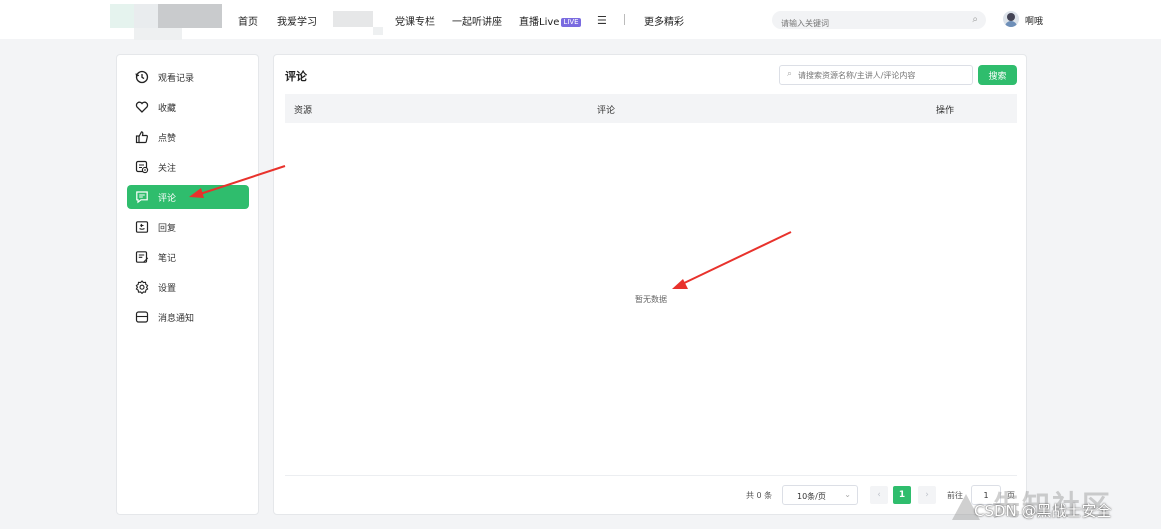 The image size is (1161, 529). I want to click on note-icon, so click(142, 257).